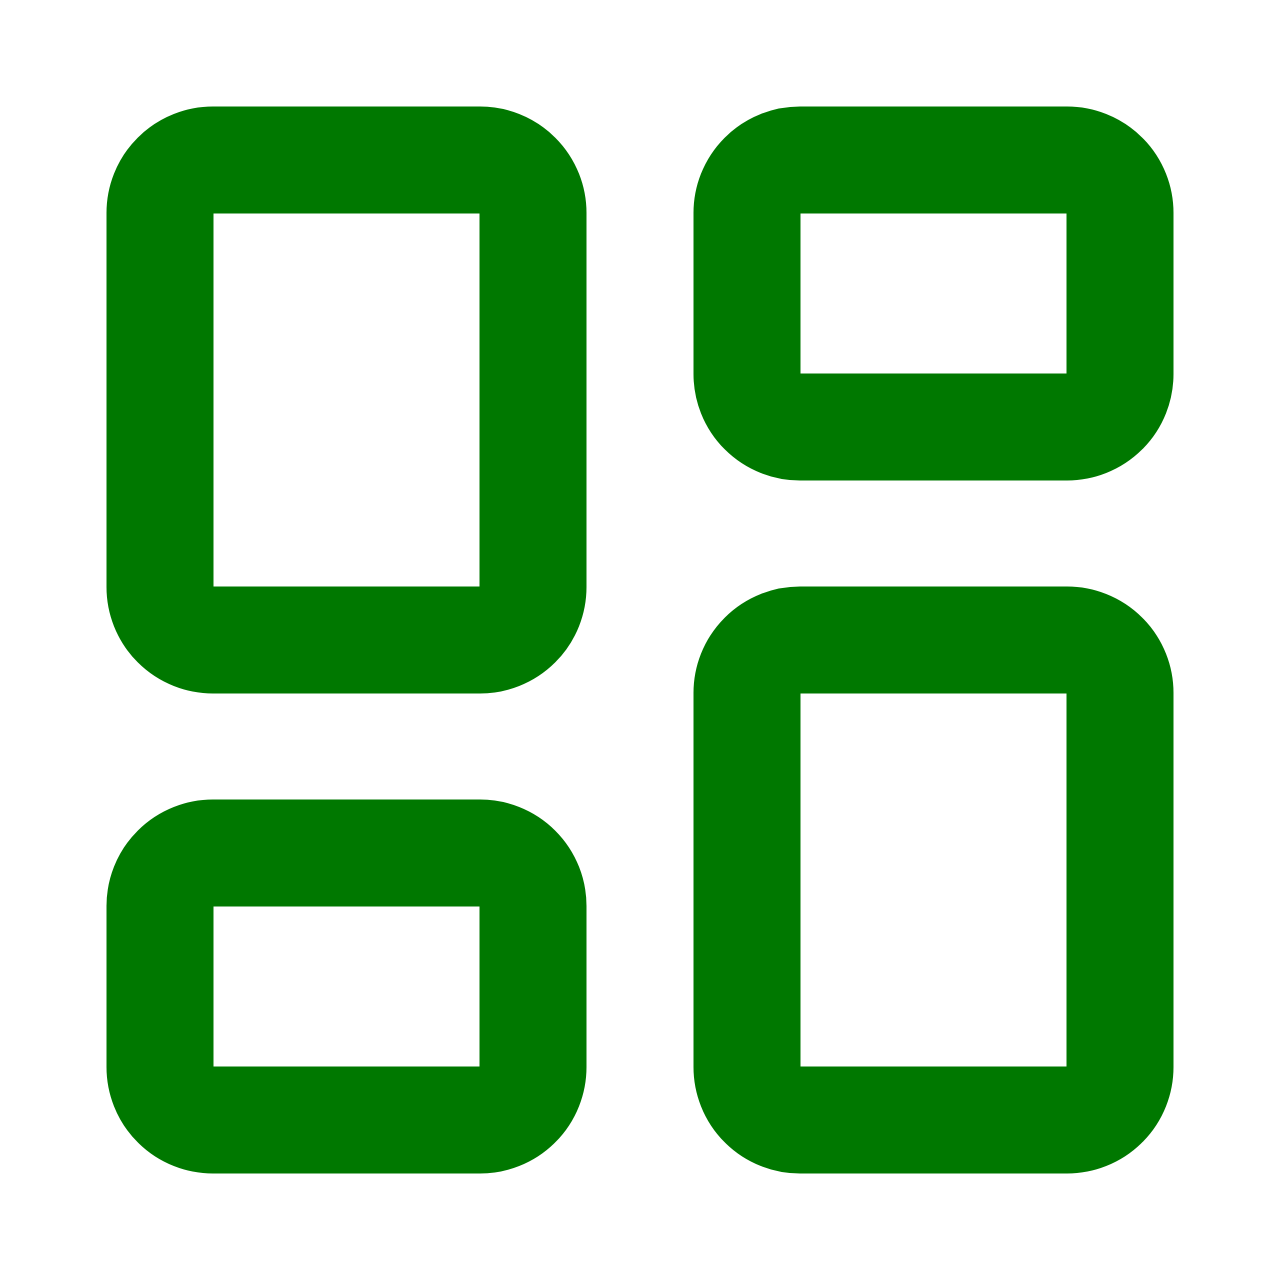 The image size is (1280, 1280). Describe the element at coordinates (346, 986) in the screenshot. I see `bottom-left-panel` at that location.